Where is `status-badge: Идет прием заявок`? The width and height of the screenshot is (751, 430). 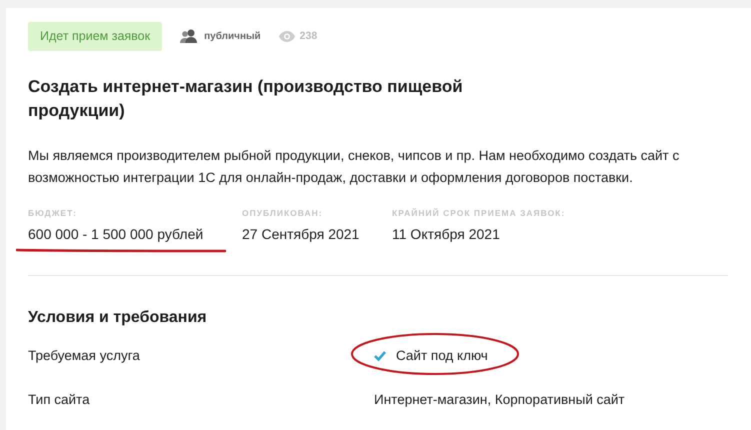 status-badge: Идет прием заявок is located at coordinates (95, 36).